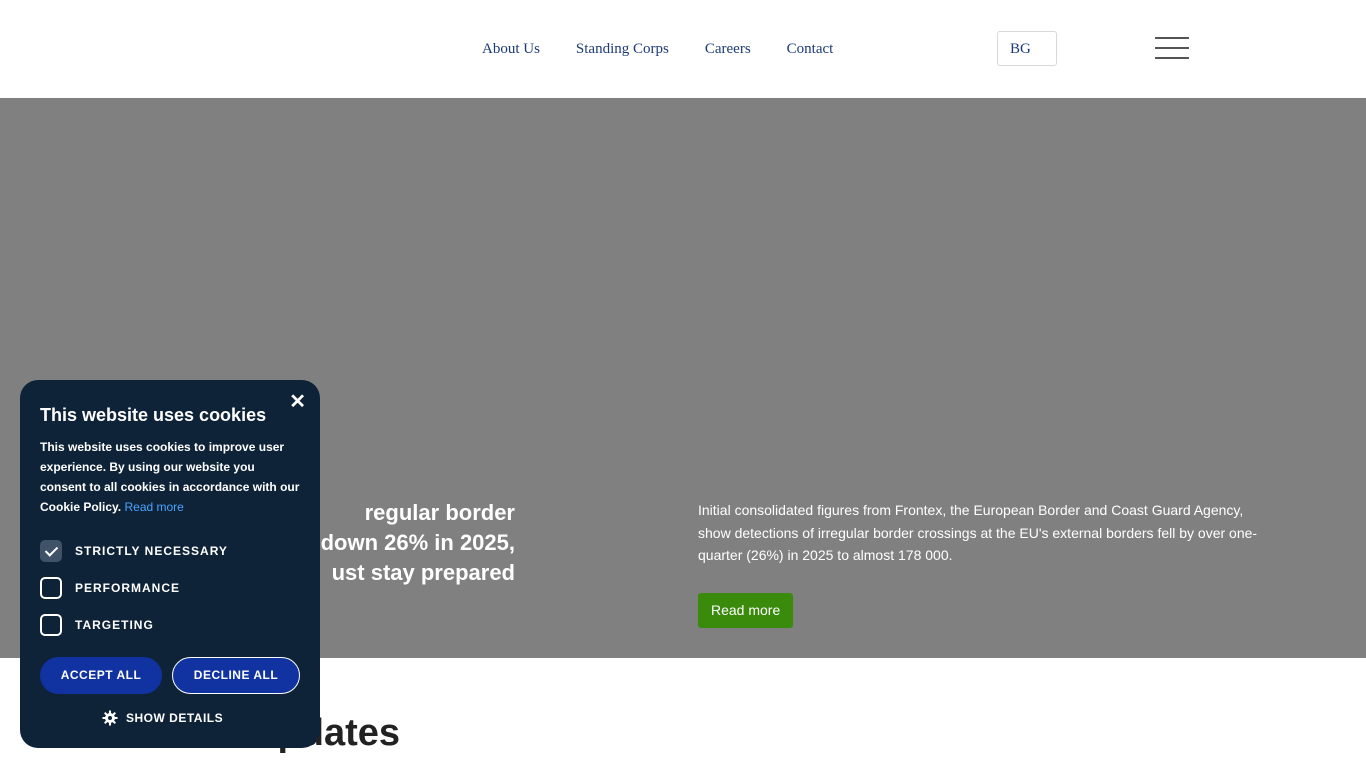 This screenshot has width=1366, height=768. What do you see at coordinates (1172, 48) in the screenshot?
I see `menu-icon` at bounding box center [1172, 48].